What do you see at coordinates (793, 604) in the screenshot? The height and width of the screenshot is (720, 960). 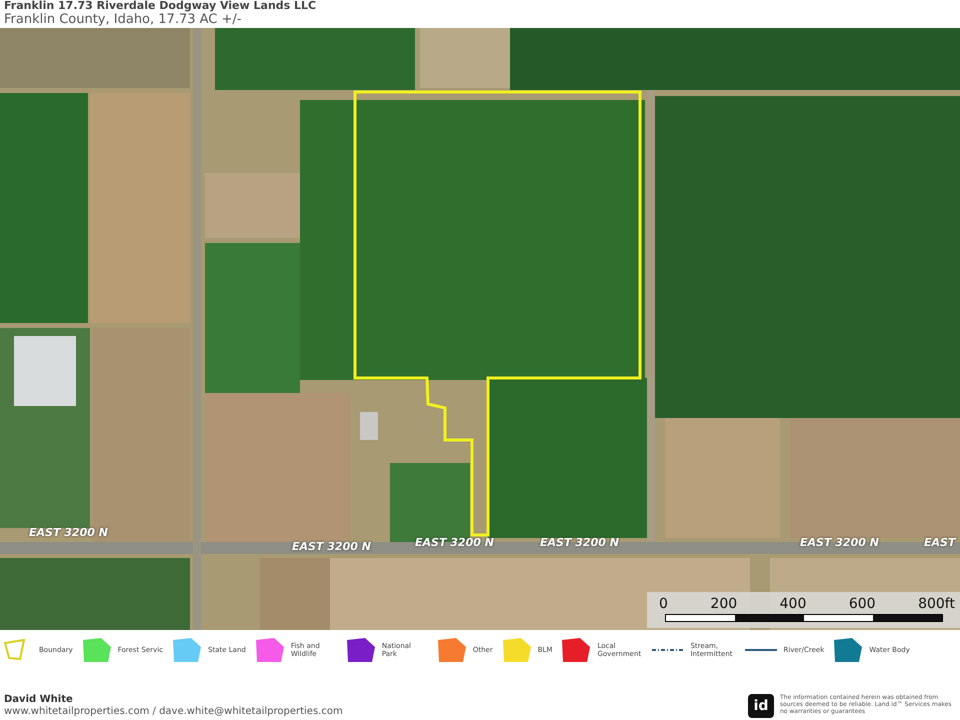 I see `scale-label: 400` at bounding box center [793, 604].